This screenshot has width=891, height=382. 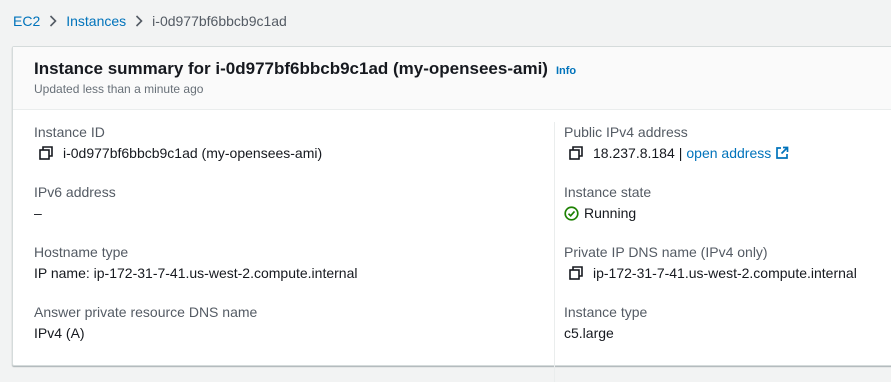 What do you see at coordinates (626, 132) in the screenshot?
I see `public-ipv4-label: Public IPv4 address` at bounding box center [626, 132].